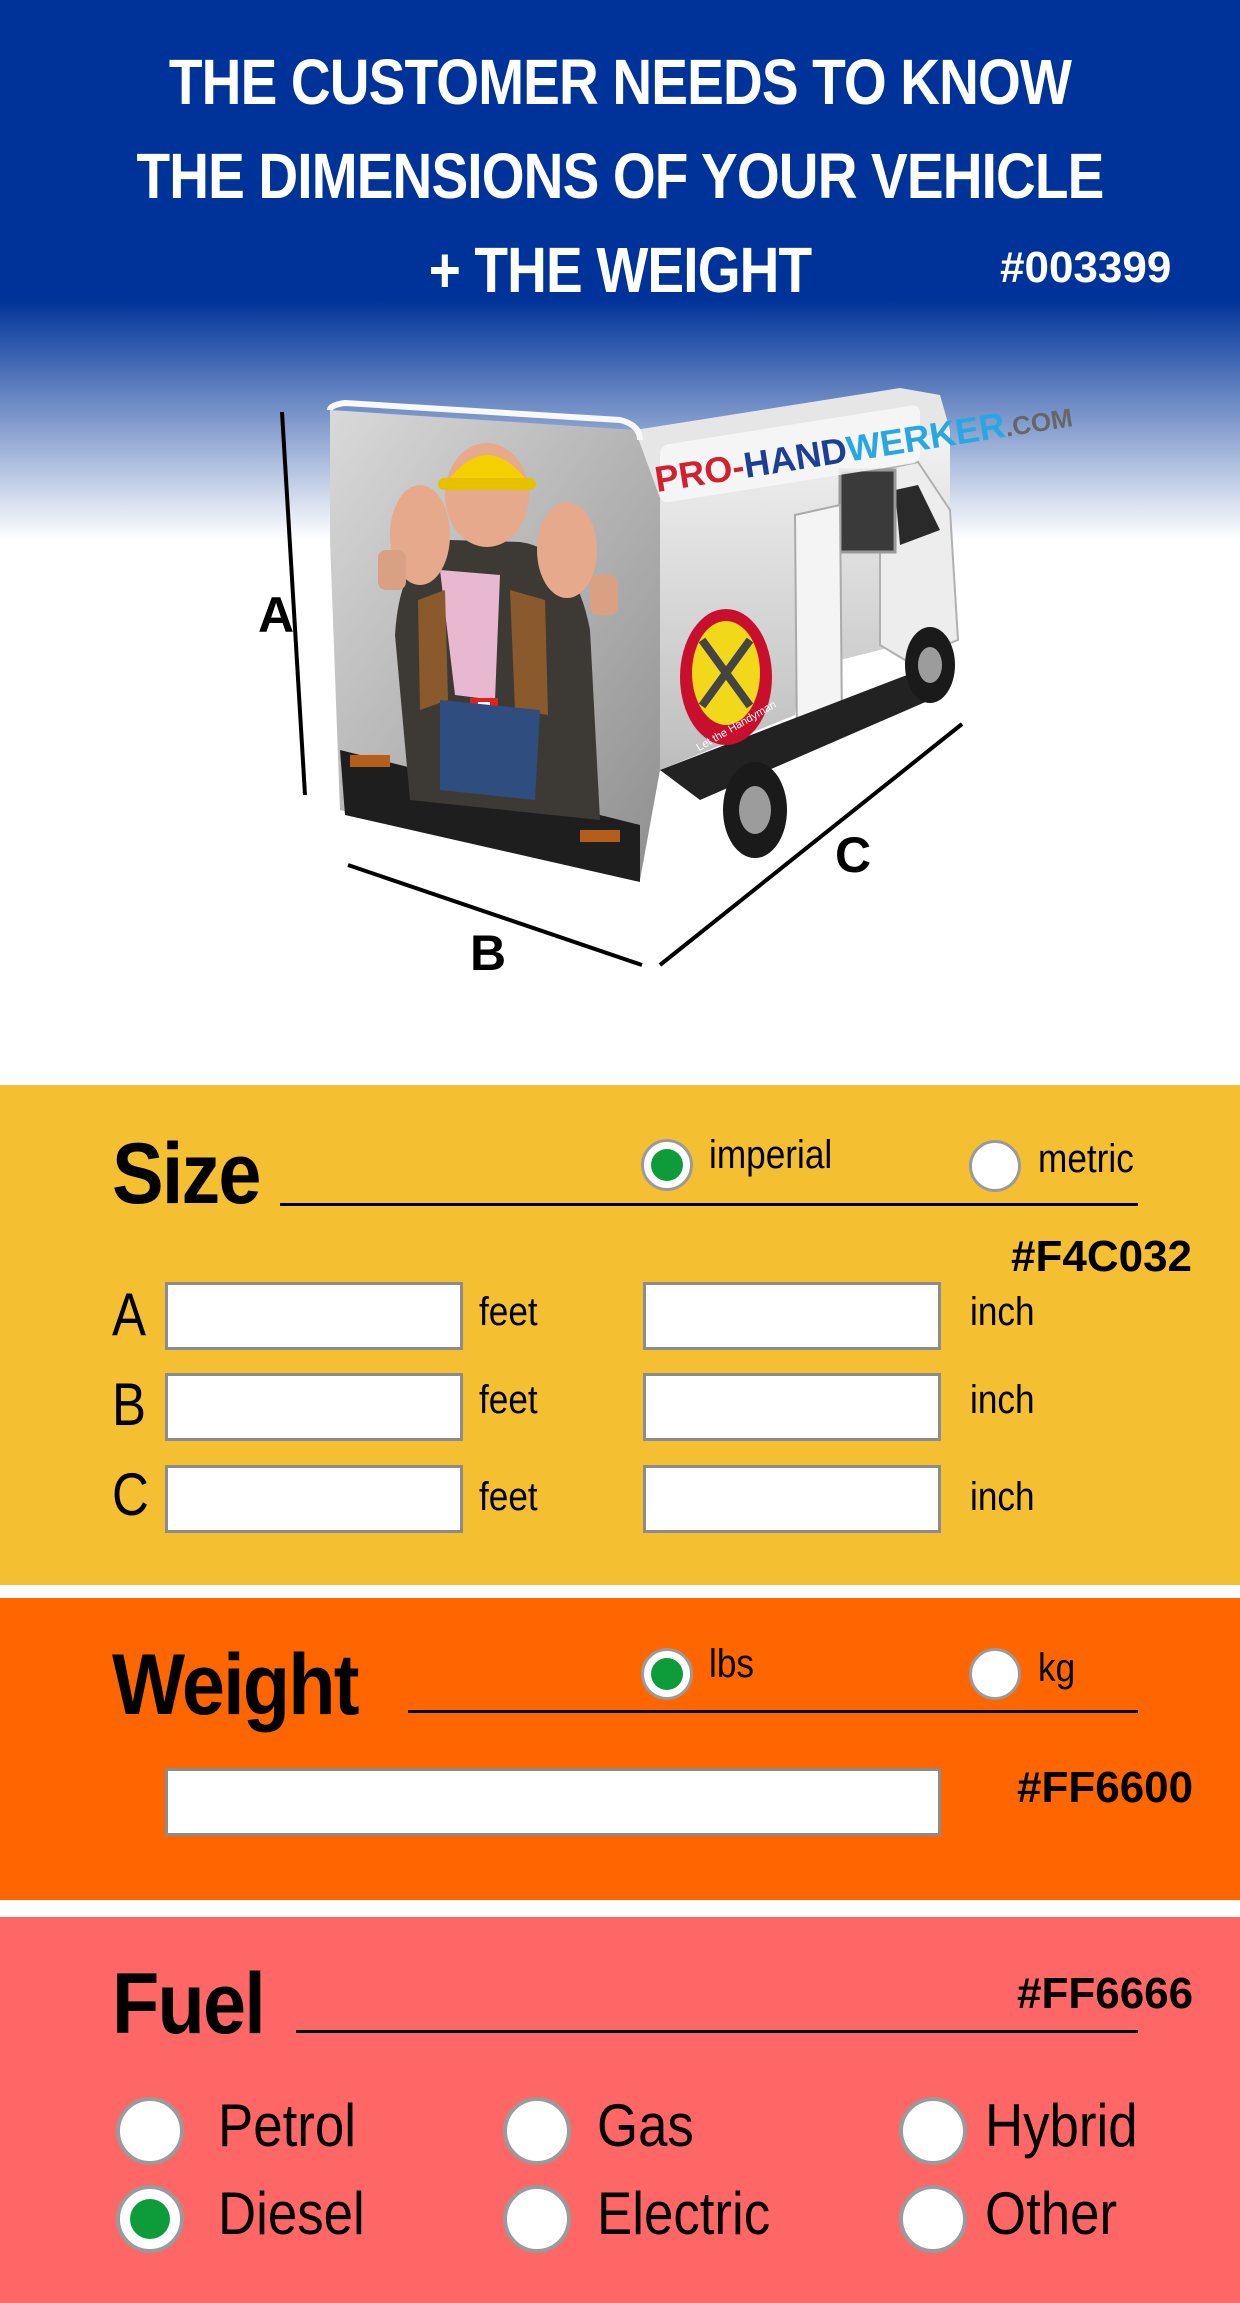  What do you see at coordinates (773, 1711) in the screenshot?
I see `weight-title-underline` at bounding box center [773, 1711].